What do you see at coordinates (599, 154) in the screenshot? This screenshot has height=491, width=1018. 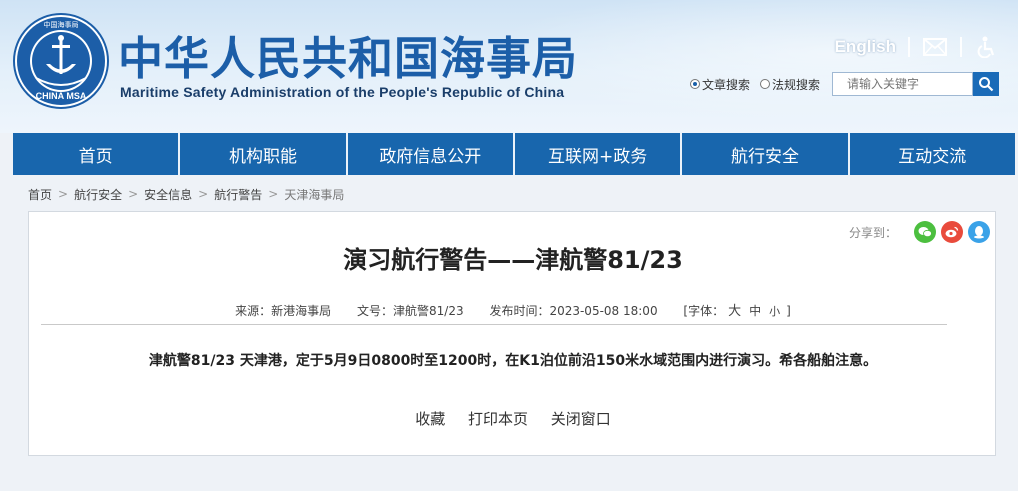 I see `nav-internet-gov: 互联网+政务` at bounding box center [599, 154].